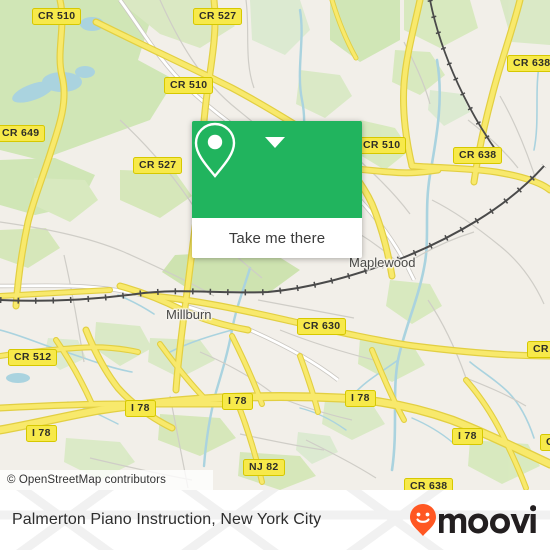 This screenshot has width=550, height=550. What do you see at coordinates (275, 142) in the screenshot?
I see `popup-pointer` at bounding box center [275, 142].